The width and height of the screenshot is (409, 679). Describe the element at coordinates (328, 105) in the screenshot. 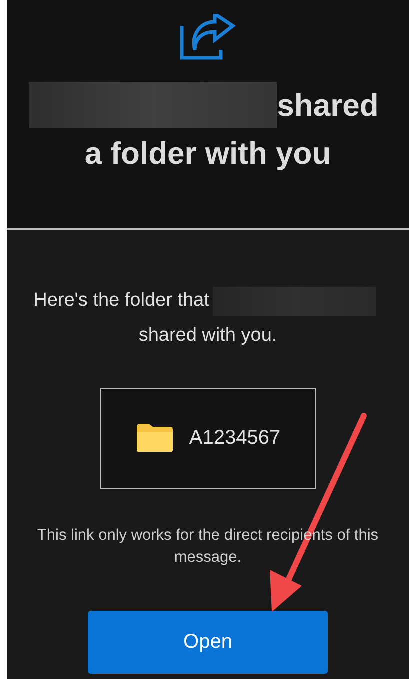

I see `heading-text: shared` at that location.